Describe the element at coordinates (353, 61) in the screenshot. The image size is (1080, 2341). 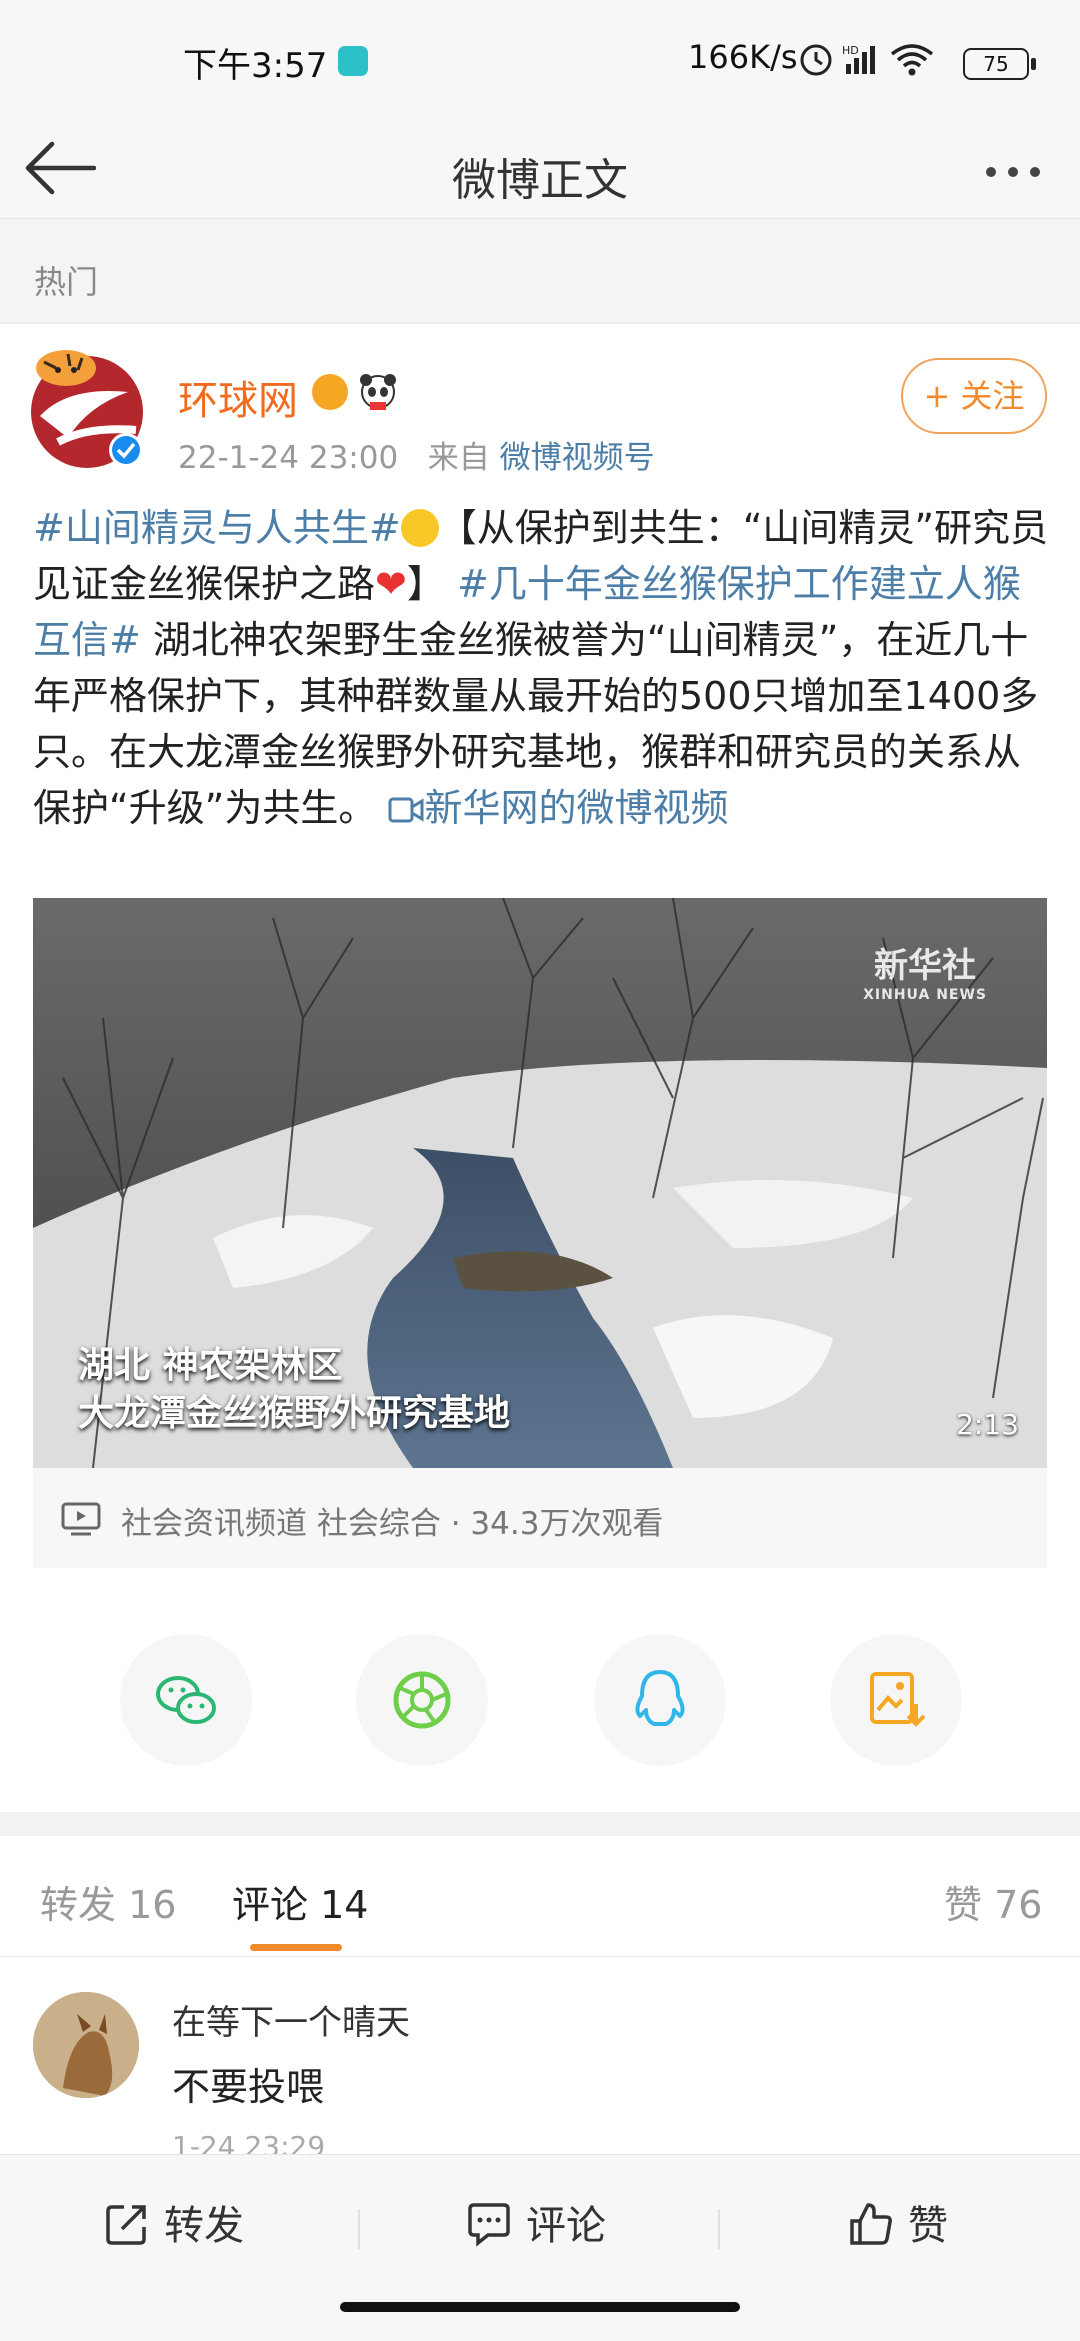
I see `app-notification-icon` at that location.